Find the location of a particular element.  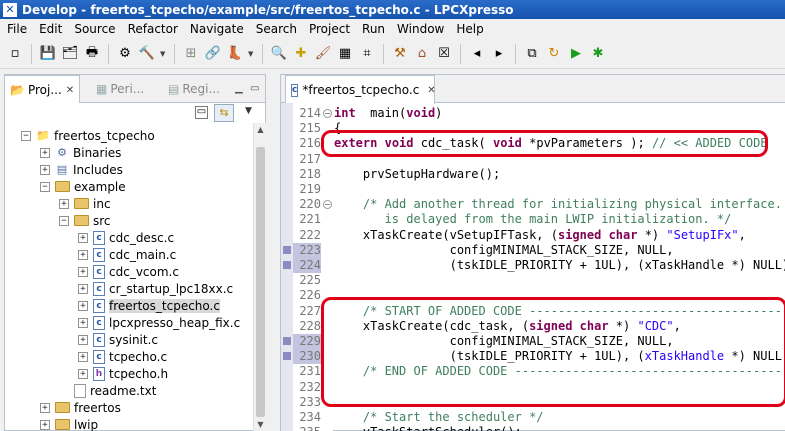

tree-item: + c cdc_vcom.c is located at coordinates (128, 271).